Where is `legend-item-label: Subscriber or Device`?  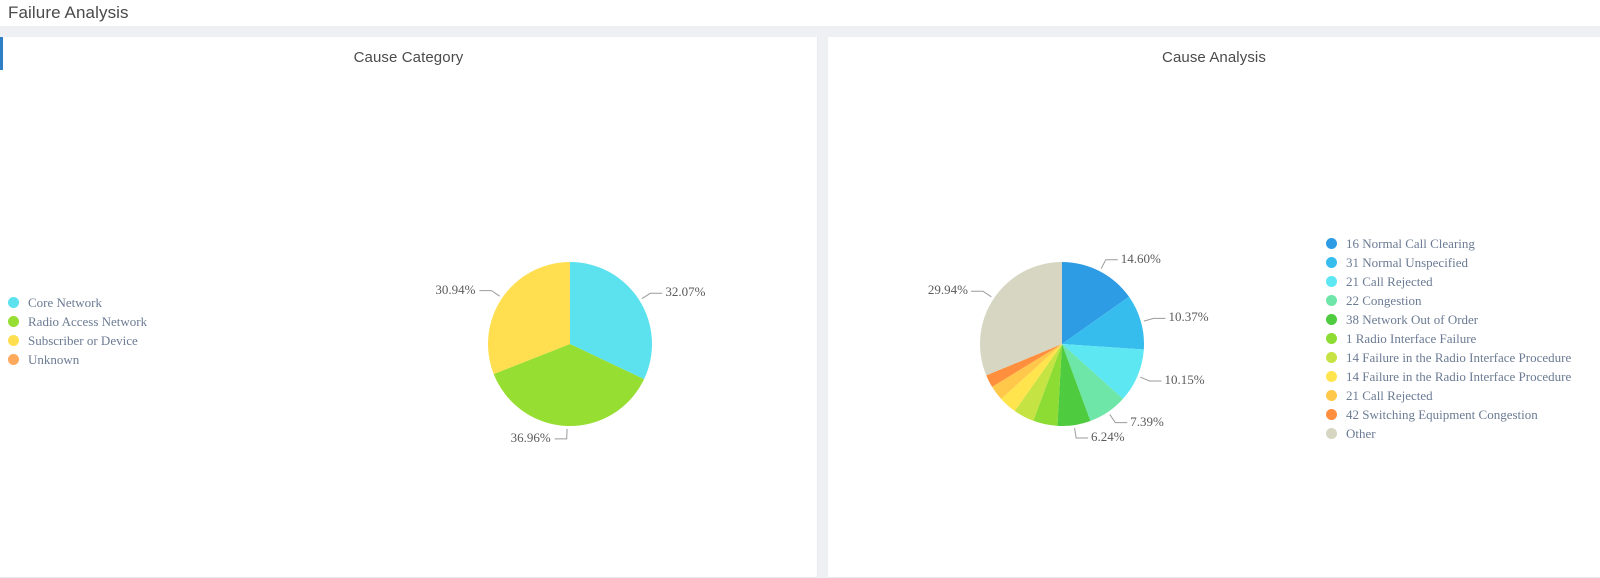 legend-item-label: Subscriber or Device is located at coordinates (83, 340).